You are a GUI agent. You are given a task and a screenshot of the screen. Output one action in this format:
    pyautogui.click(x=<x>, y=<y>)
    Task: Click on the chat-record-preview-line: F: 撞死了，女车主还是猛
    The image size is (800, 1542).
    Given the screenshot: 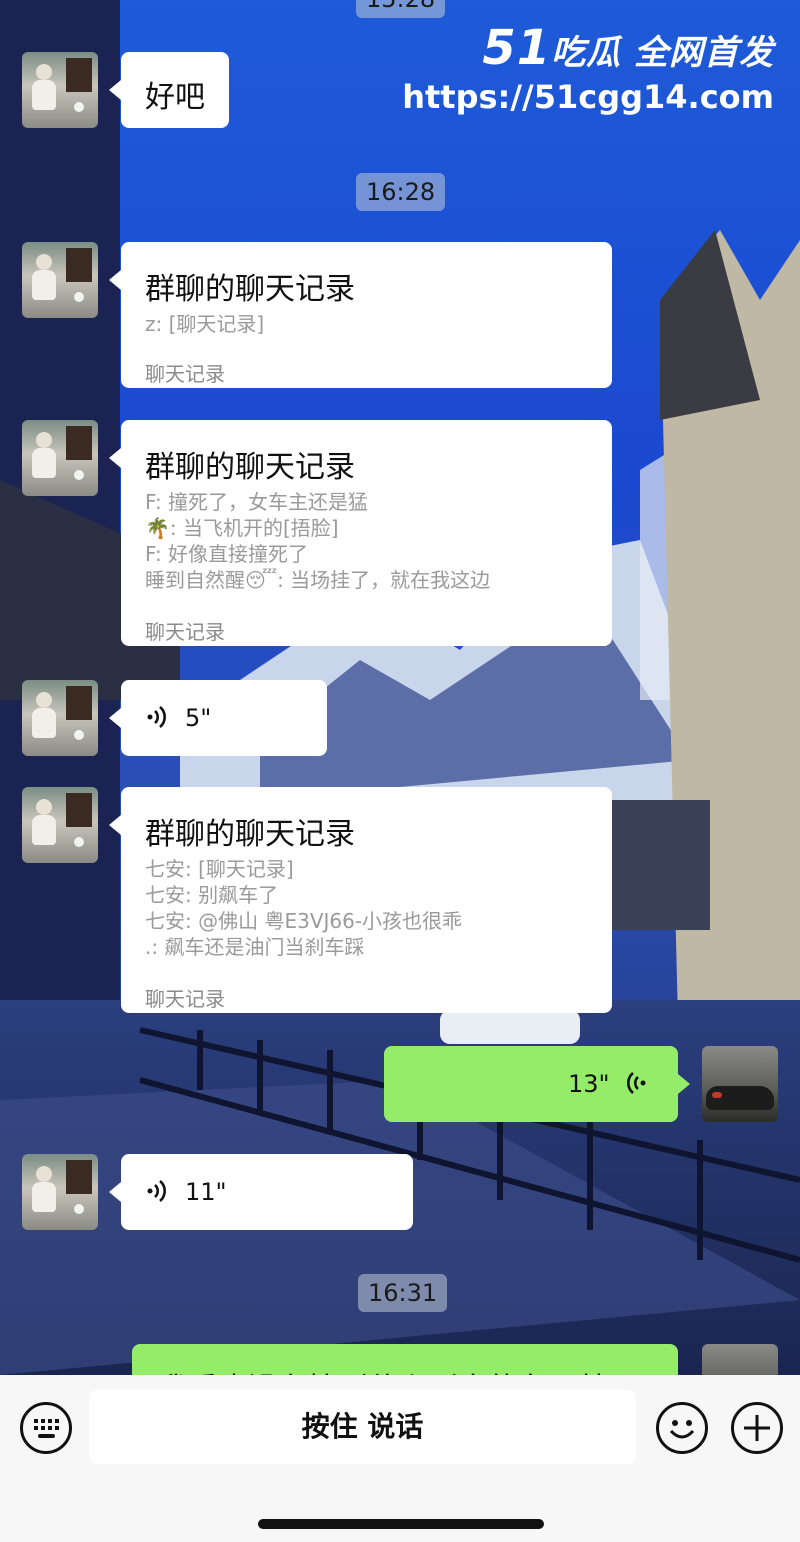 What is the action you would take?
    pyautogui.click(x=257, y=502)
    